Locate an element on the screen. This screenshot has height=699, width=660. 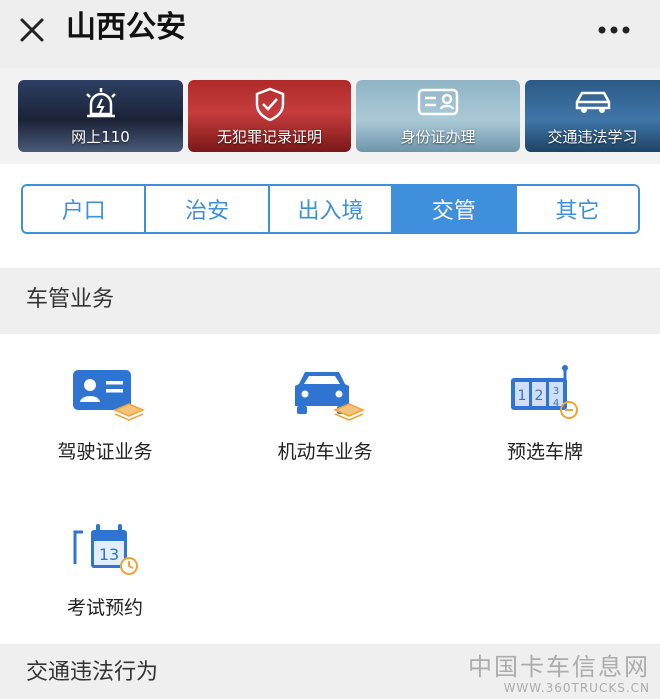
close-button is located at coordinates (32, 30).